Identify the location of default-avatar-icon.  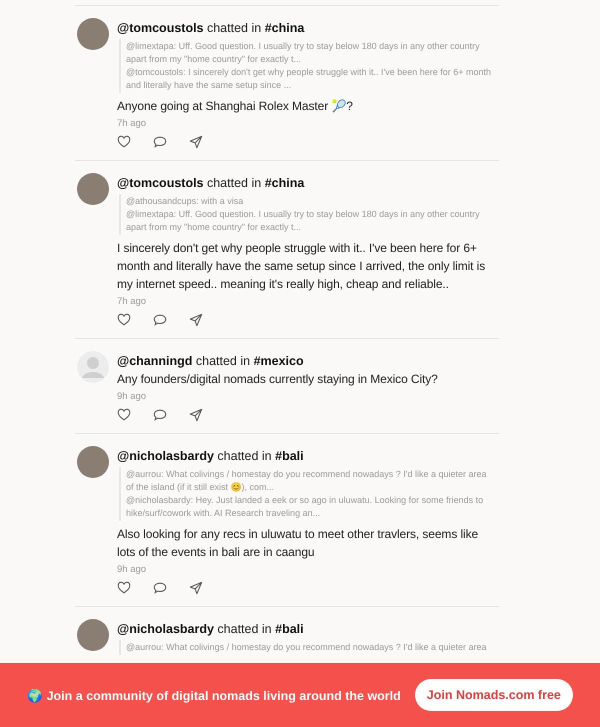
(93, 367).